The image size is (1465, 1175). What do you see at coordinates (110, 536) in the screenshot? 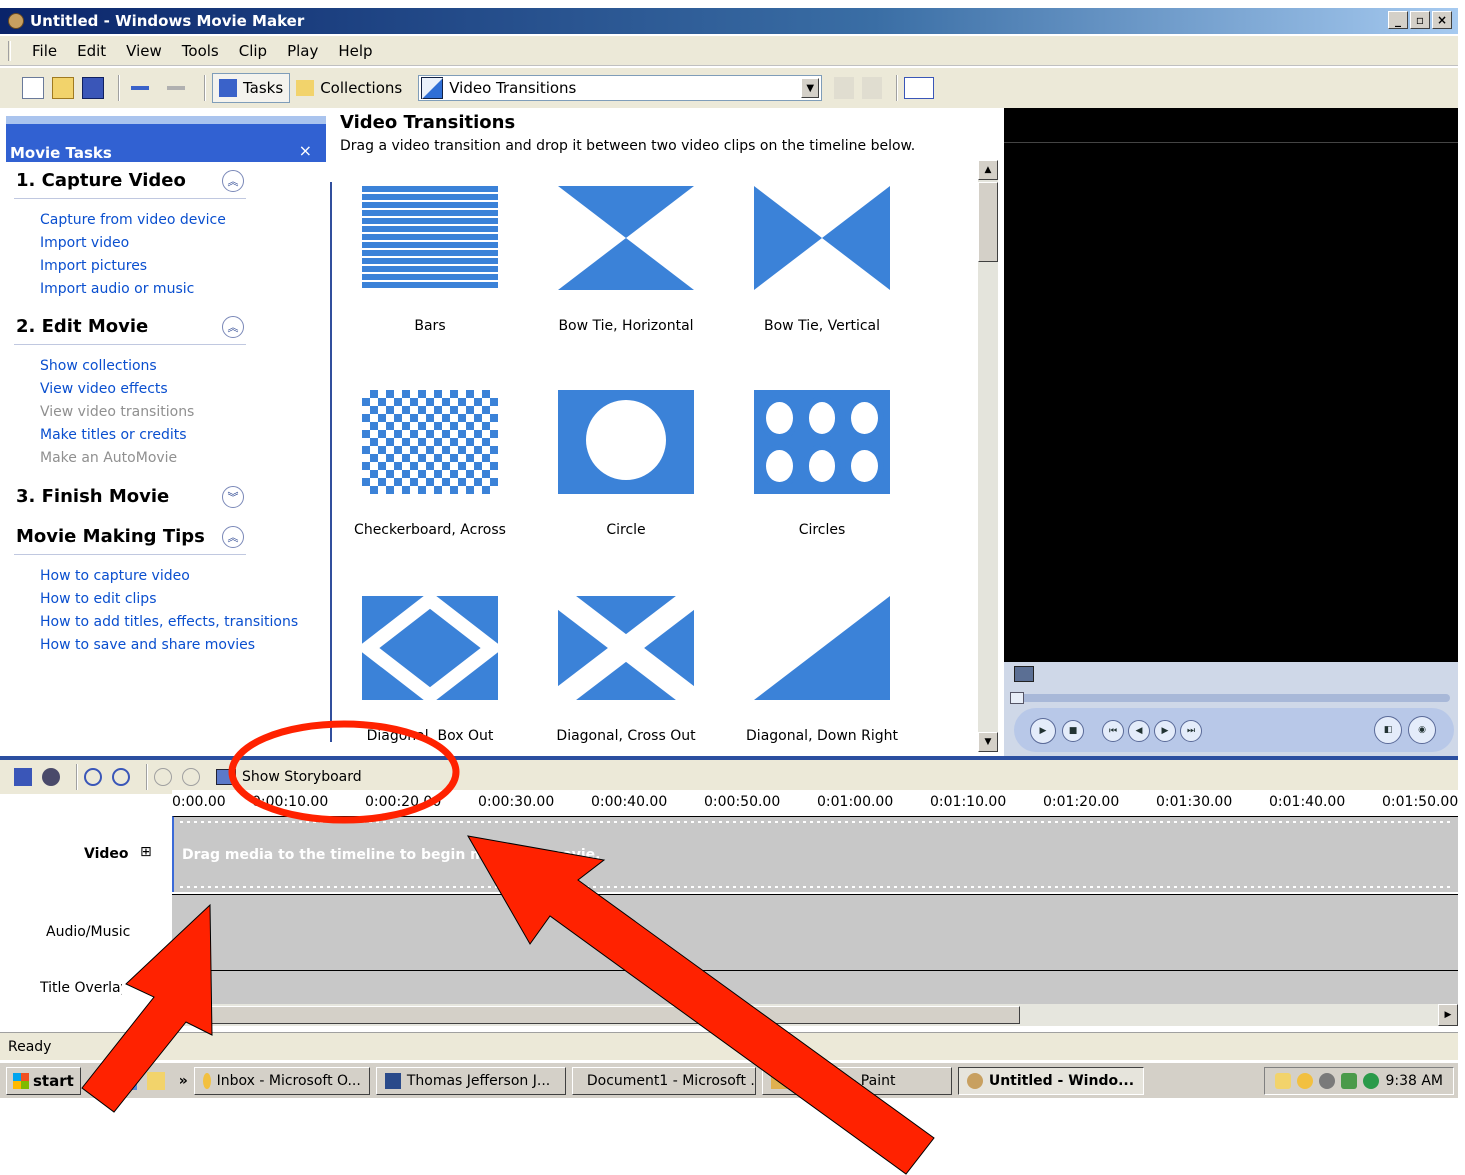
I see `section-movie-making-tips: Movie Making Tips` at bounding box center [110, 536].